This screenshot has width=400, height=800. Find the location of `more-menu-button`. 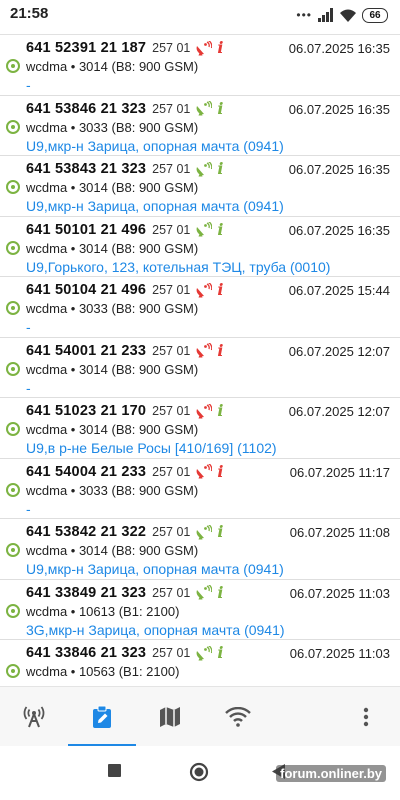

more-menu-button is located at coordinates (366, 717).